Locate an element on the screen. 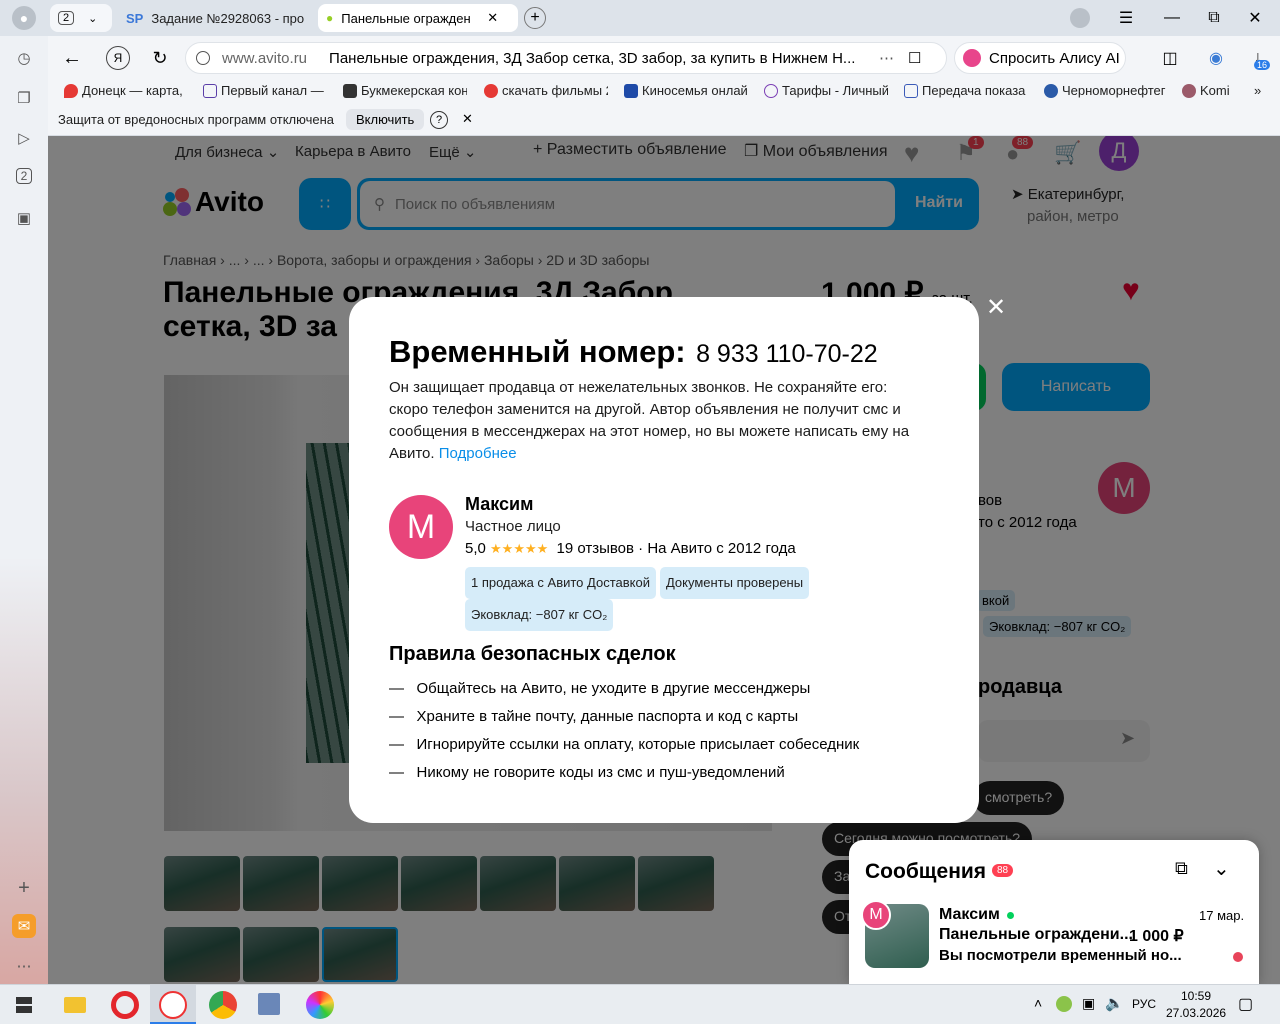  side-rail: ◷ ❐ ▷ 2 ▣ + ✉ ⋯ is located at coordinates (24, 510).